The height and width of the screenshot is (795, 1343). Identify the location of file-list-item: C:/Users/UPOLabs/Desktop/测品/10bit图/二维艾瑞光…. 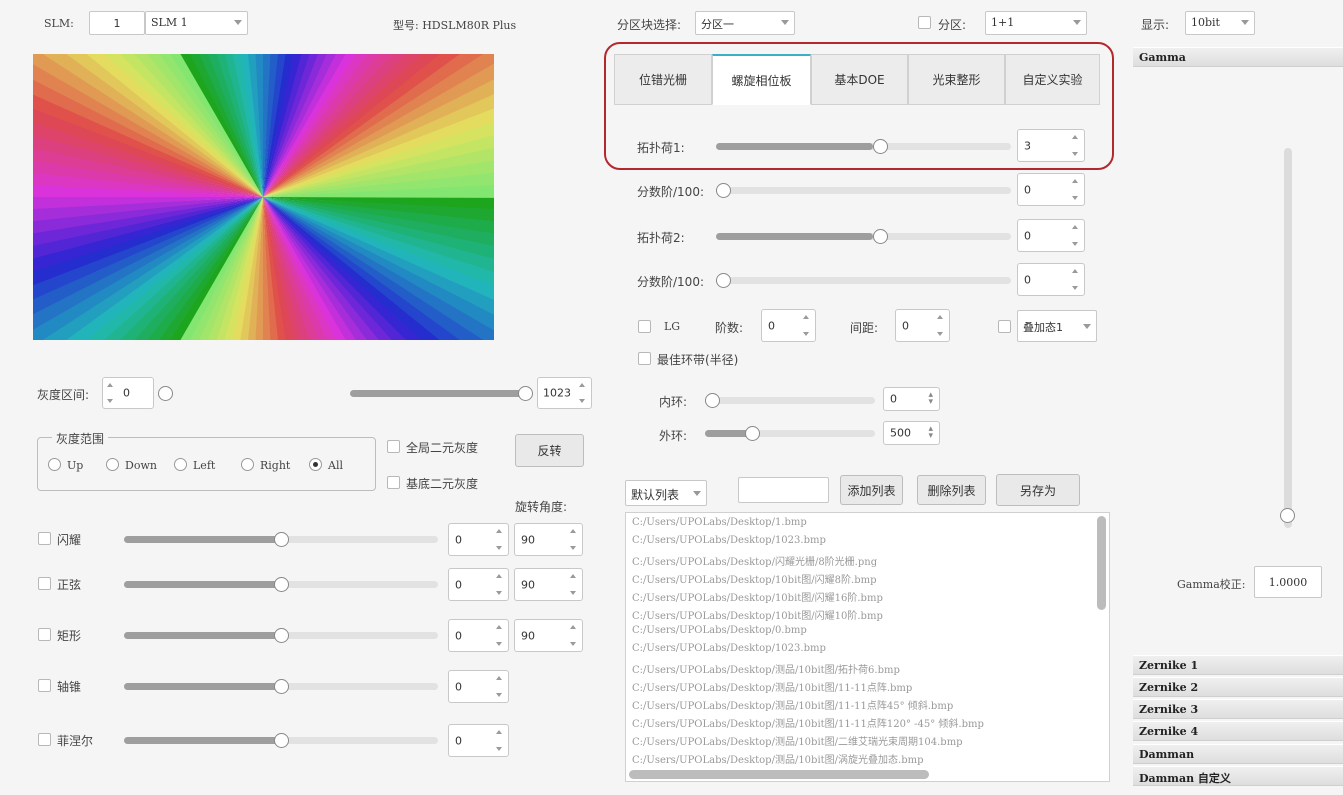
(797, 740).